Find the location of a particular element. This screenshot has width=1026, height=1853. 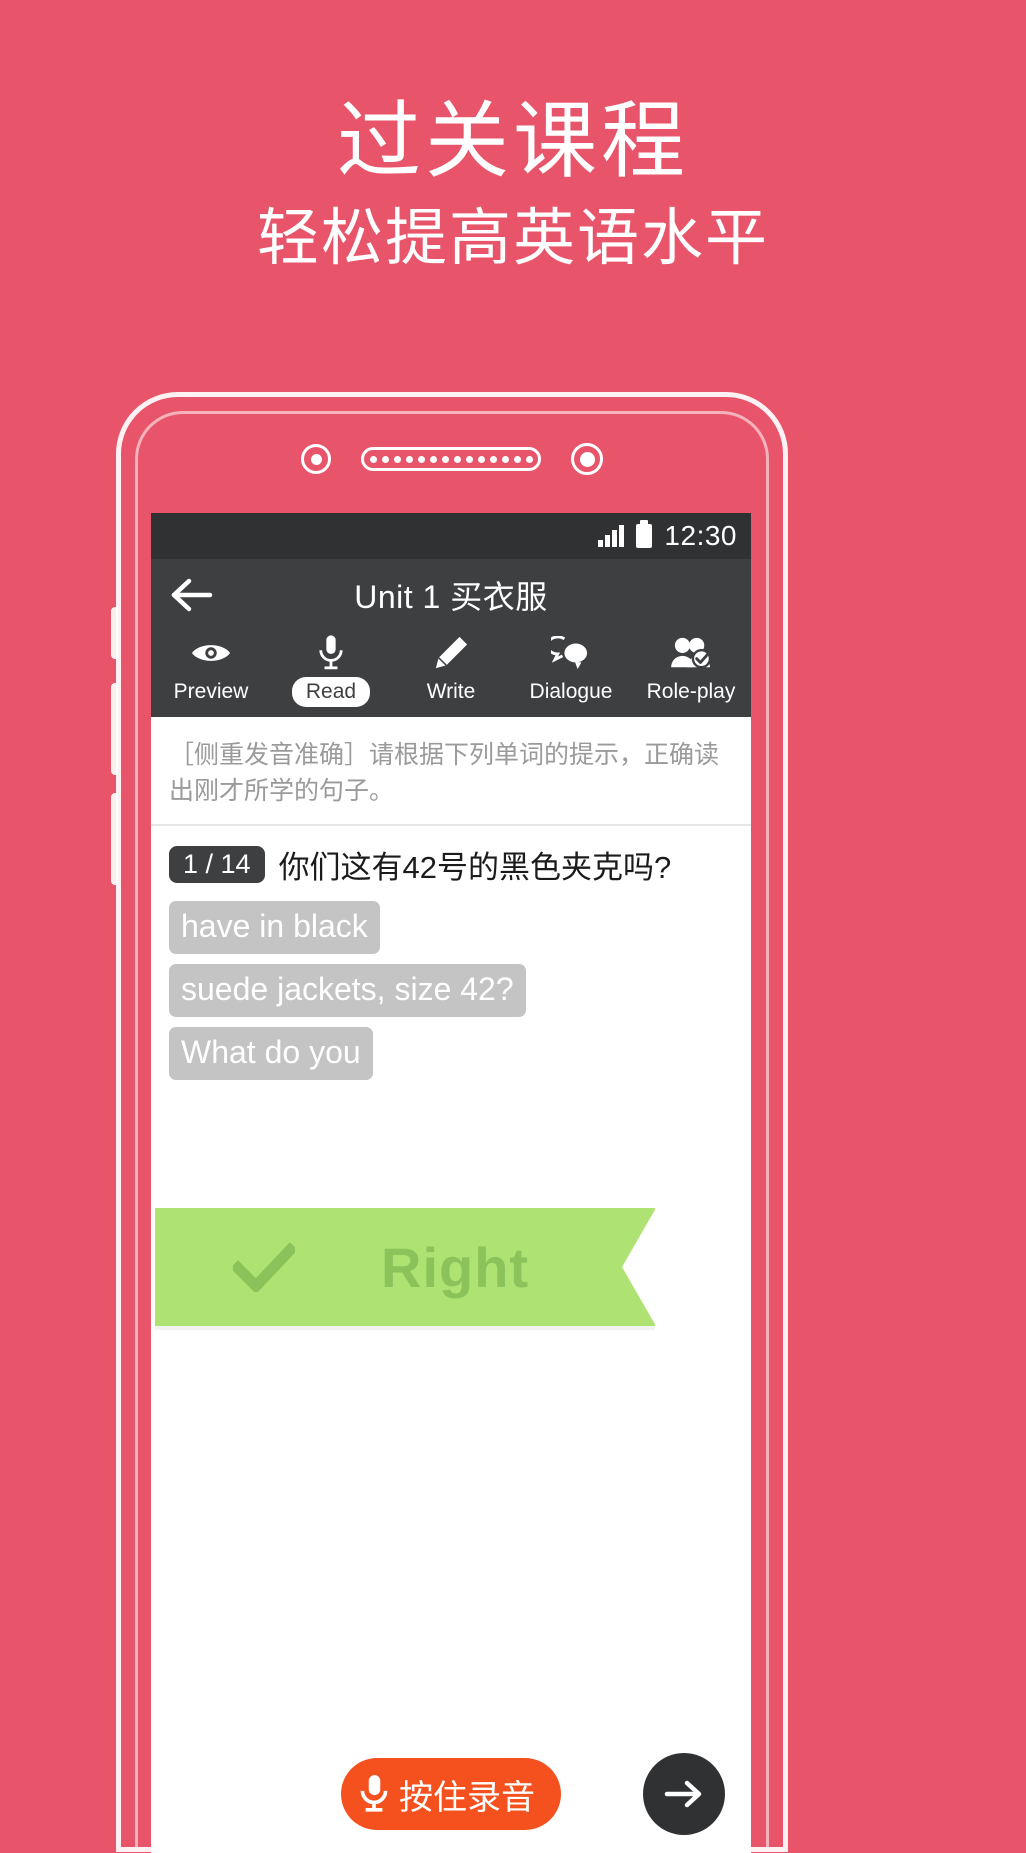

promo-banner: 过关课程 轻松提高英语水平 is located at coordinates (513, 184).